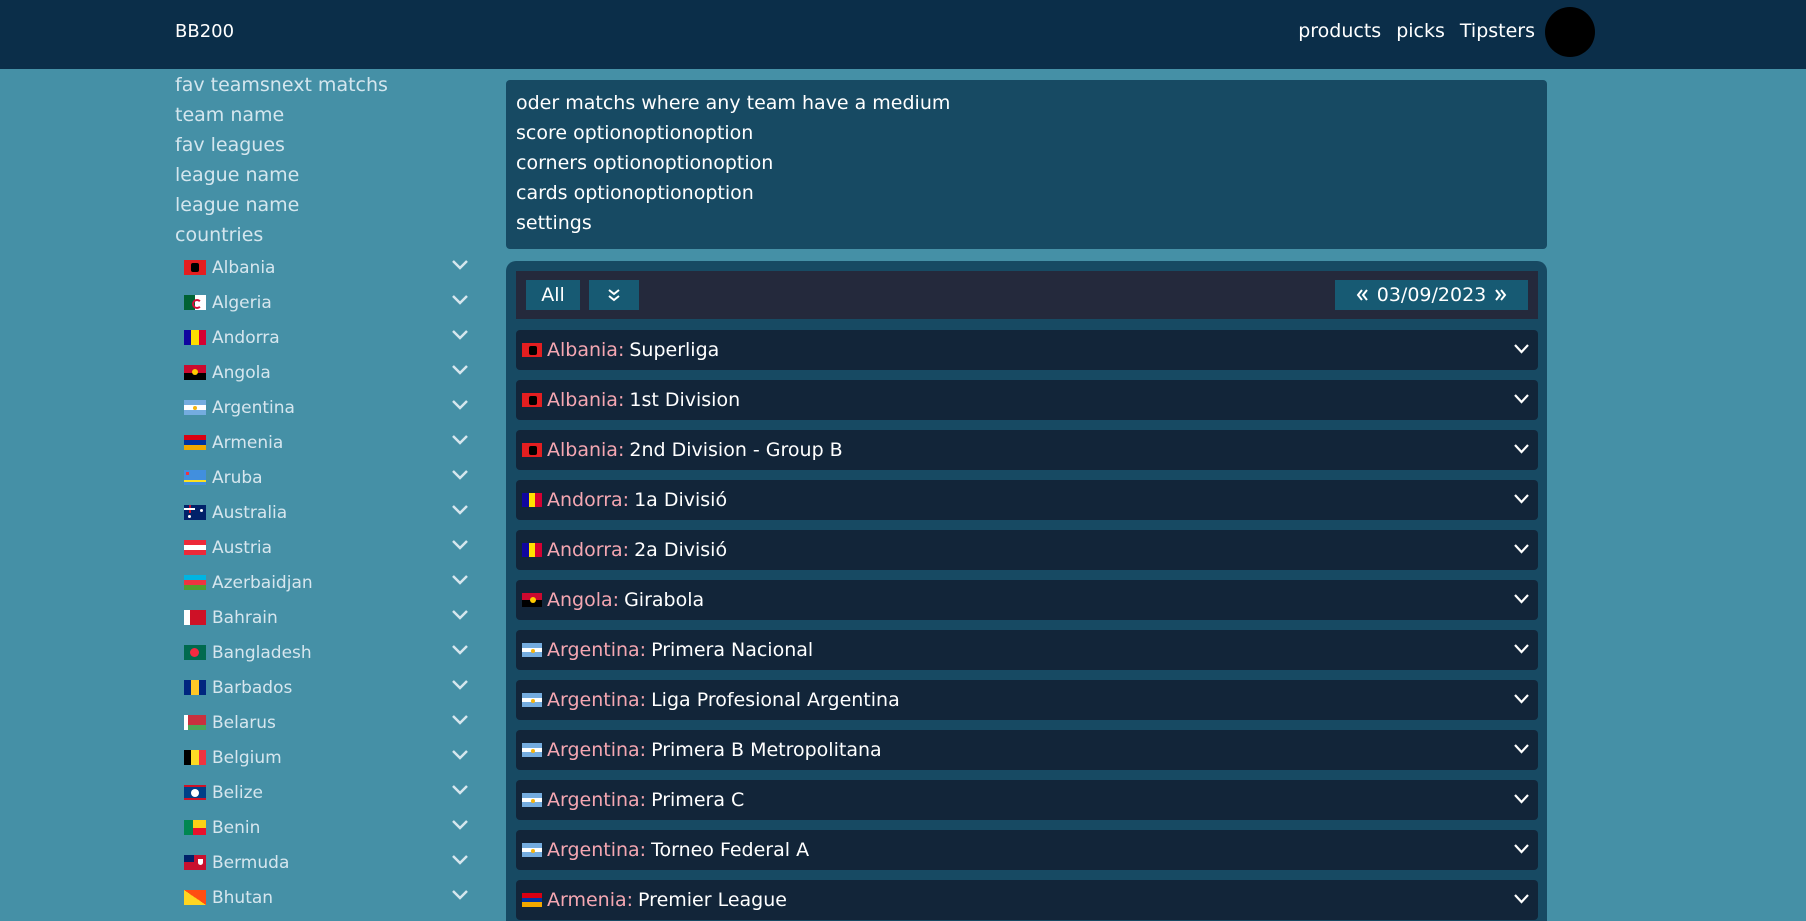 The width and height of the screenshot is (1806, 921). What do you see at coordinates (326, 862) in the screenshot?
I see `country-item: Bermuda` at bounding box center [326, 862].